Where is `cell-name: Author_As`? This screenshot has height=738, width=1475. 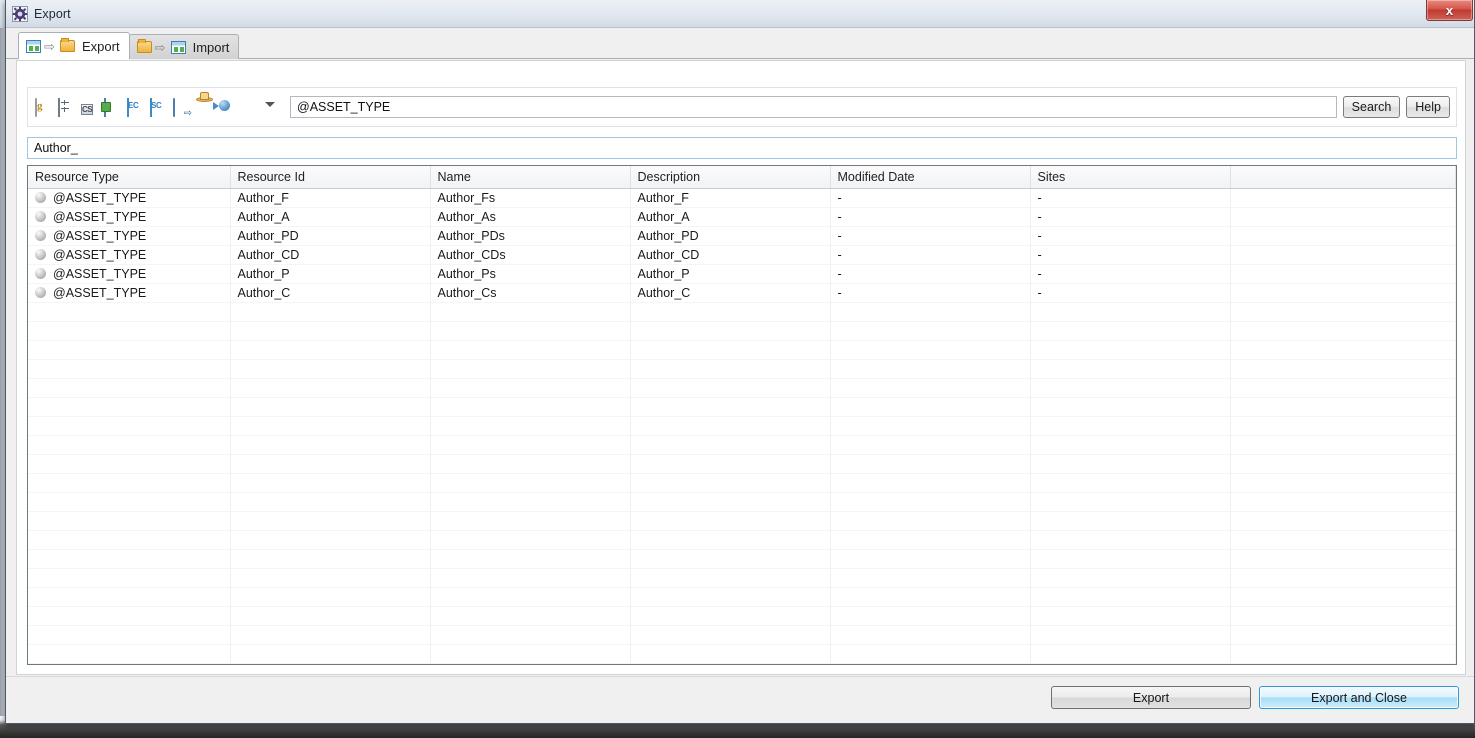 cell-name: Author_As is located at coordinates (530, 217).